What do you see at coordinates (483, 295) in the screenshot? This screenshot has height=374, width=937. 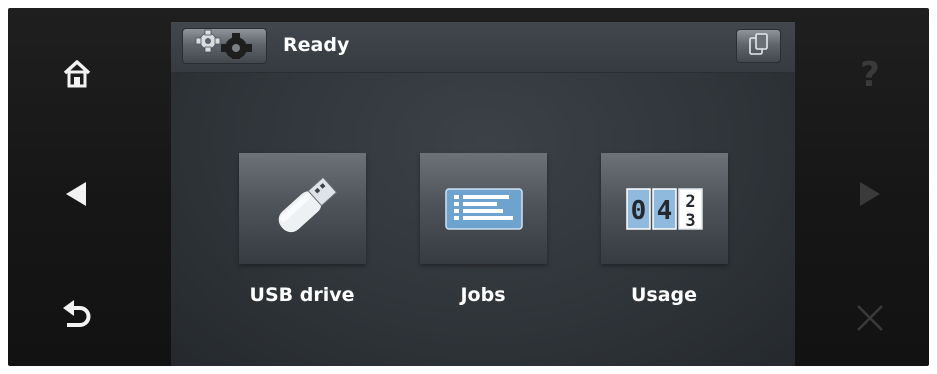 I see `jobs-label: Jobs` at bounding box center [483, 295].